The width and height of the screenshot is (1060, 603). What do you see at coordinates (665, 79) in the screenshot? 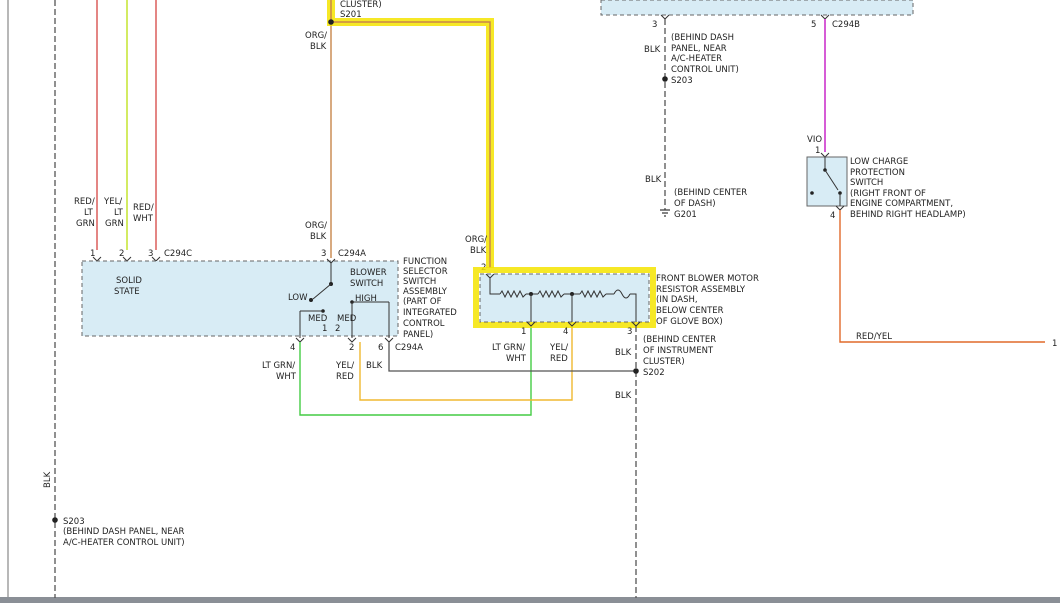
I see `s203-top-splice` at bounding box center [665, 79].